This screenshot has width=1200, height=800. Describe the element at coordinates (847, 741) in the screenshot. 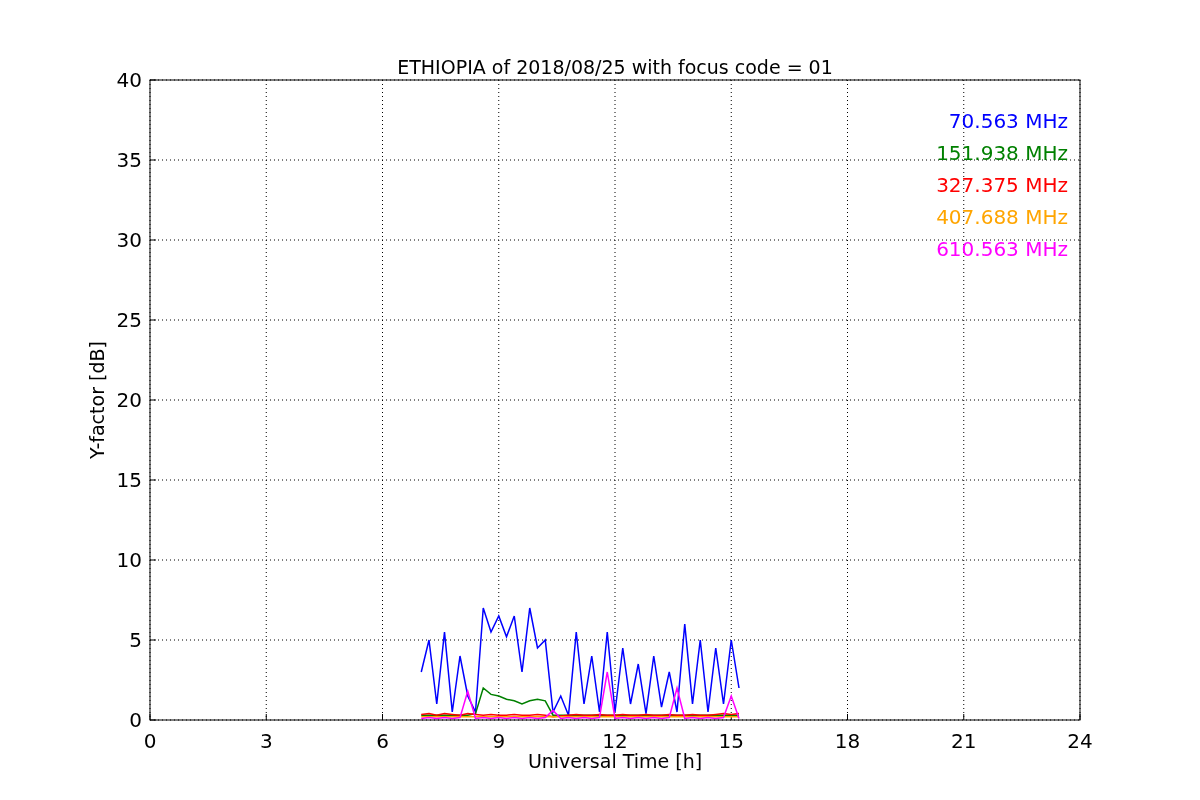

I see `x-tick-label: 18` at that location.